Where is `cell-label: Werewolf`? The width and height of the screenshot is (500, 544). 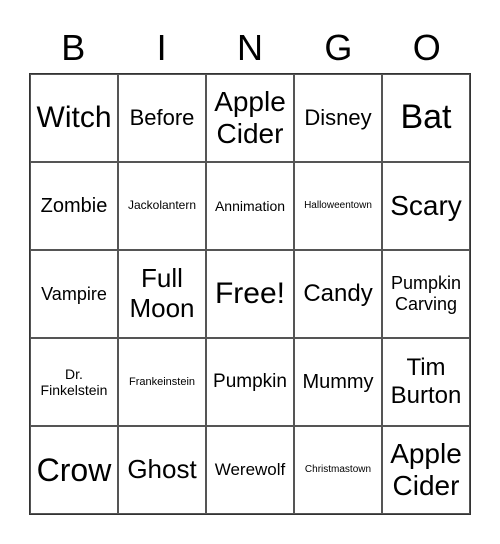
cell-label: Werewolf is located at coordinates (250, 470).